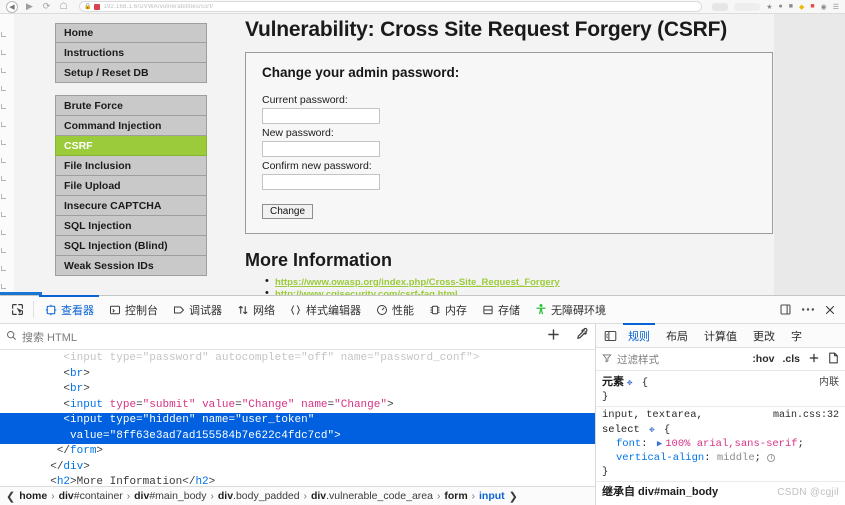 Image resolution: width=845 pixels, height=505 pixels. Describe the element at coordinates (131, 126) in the screenshot. I see `sidebar-item-command-injection: Command Injection` at that location.